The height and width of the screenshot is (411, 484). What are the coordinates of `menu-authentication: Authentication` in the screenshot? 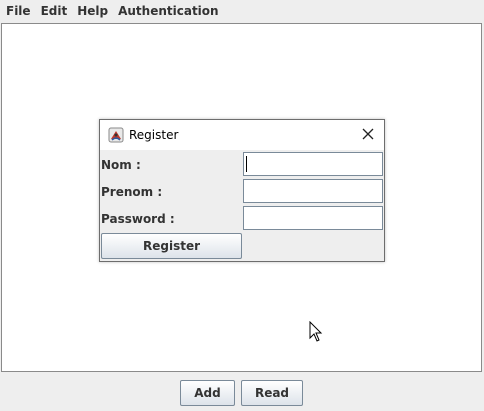 It's located at (168, 11).